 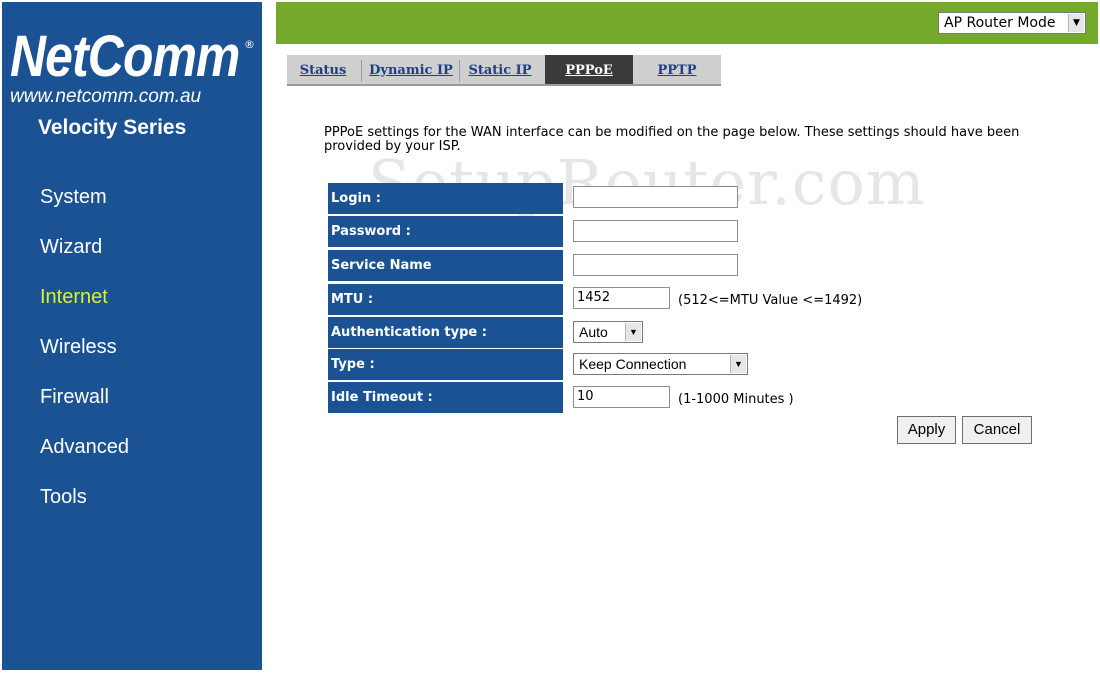 I want to click on sidebar-item-tools: Tools, so click(x=132, y=507).